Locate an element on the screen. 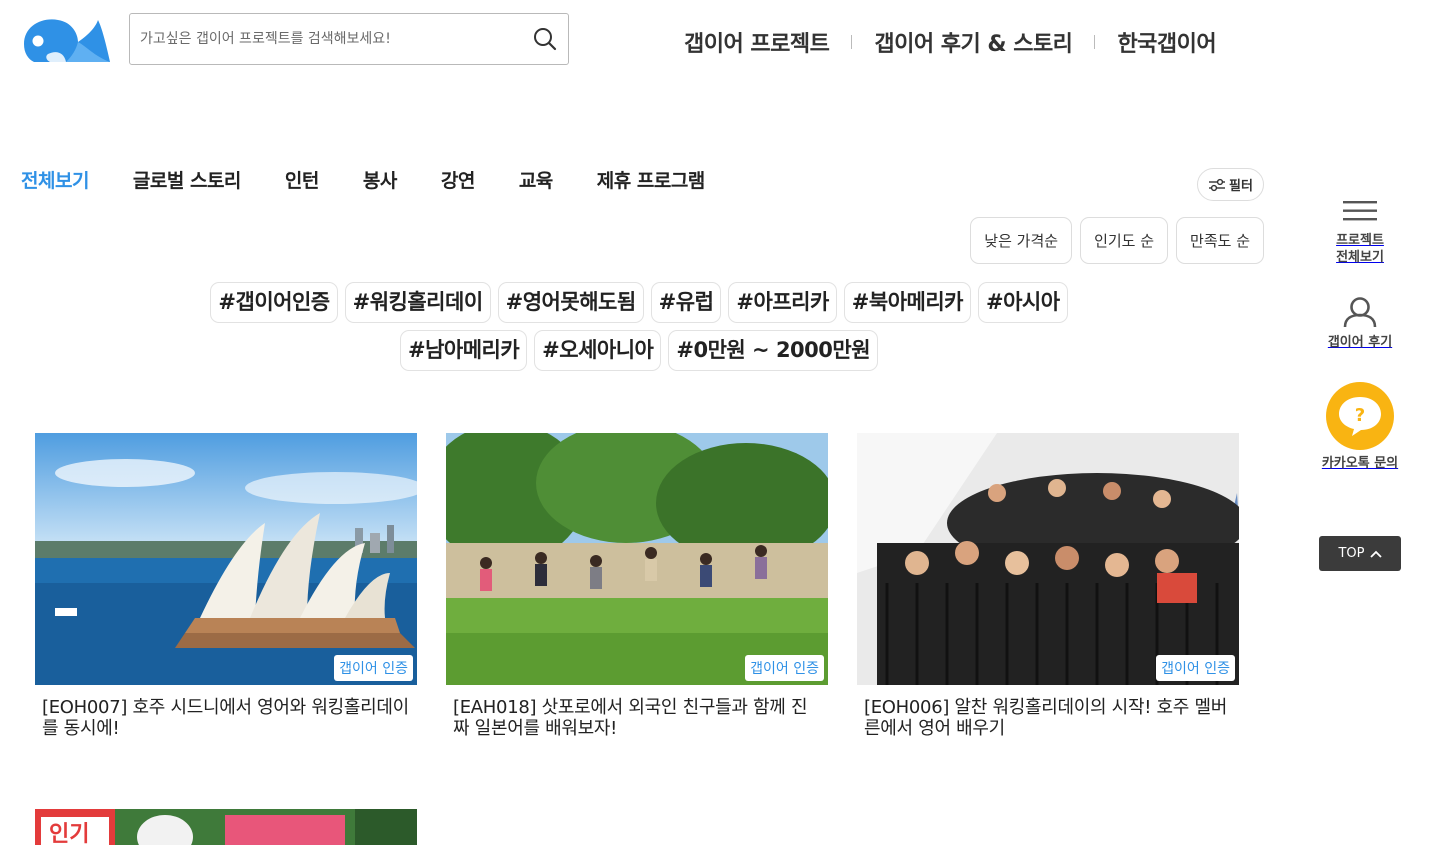 The image size is (1450, 845). site-logo is located at coordinates (66, 40).